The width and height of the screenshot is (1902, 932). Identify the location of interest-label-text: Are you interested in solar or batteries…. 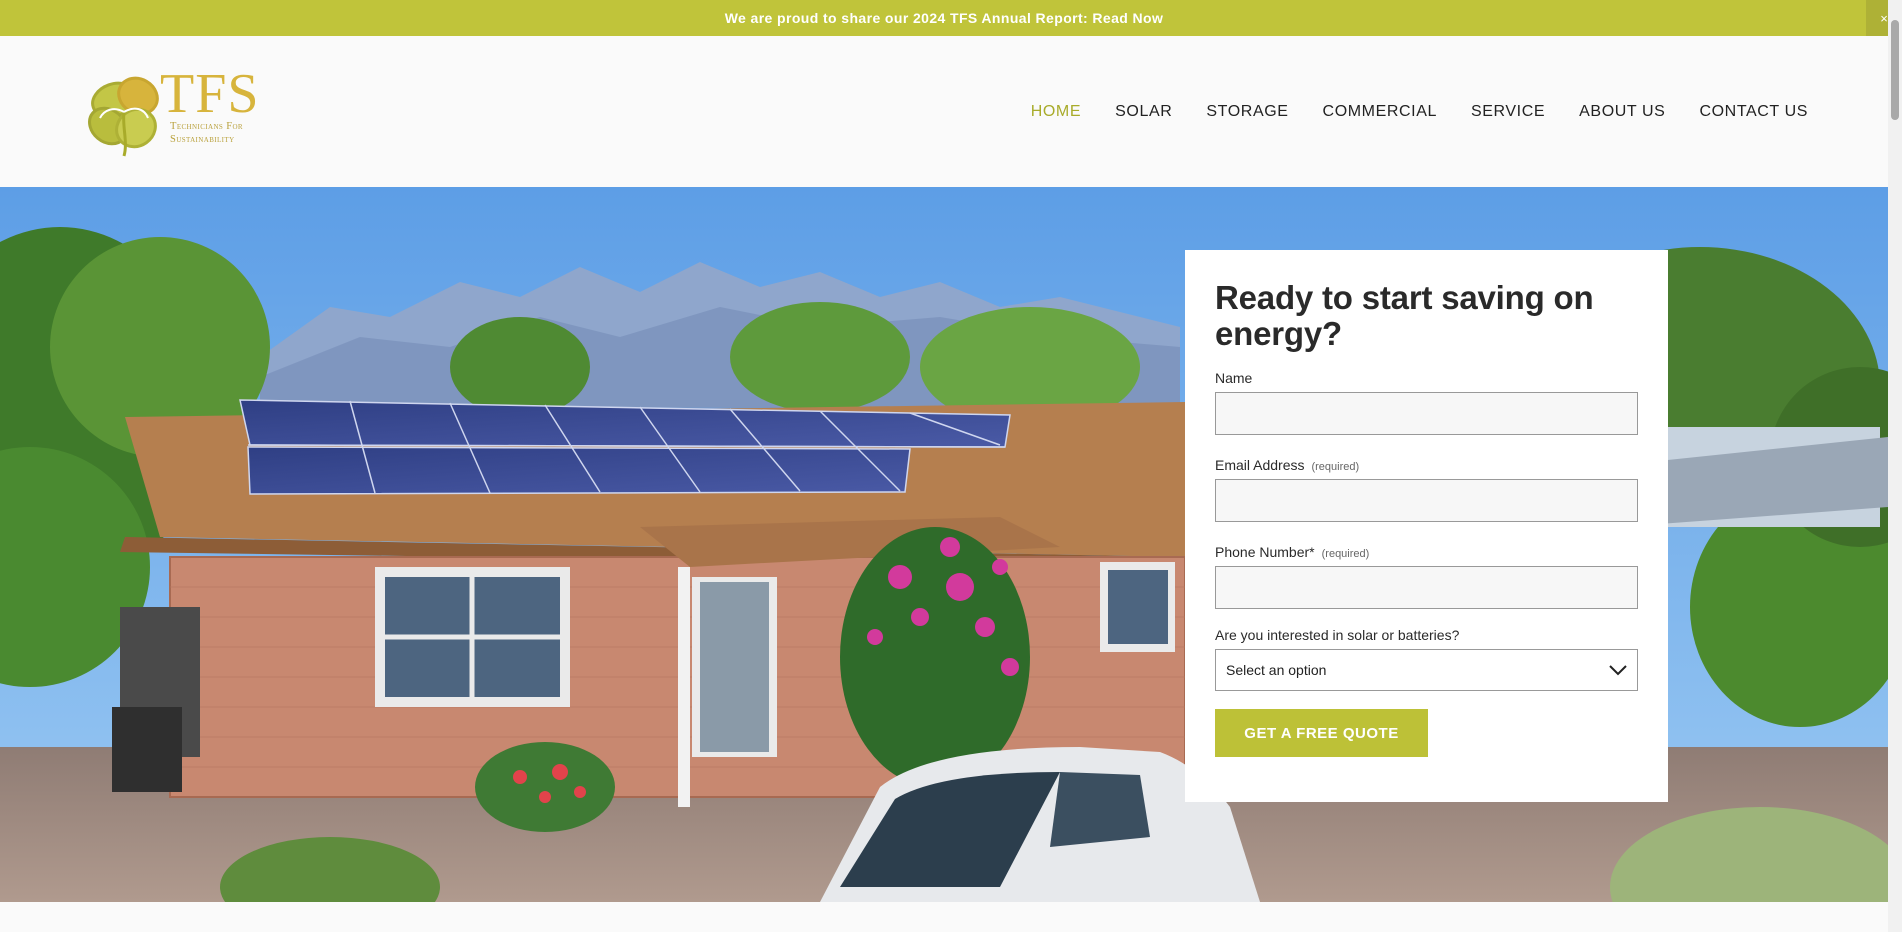
(1337, 635).